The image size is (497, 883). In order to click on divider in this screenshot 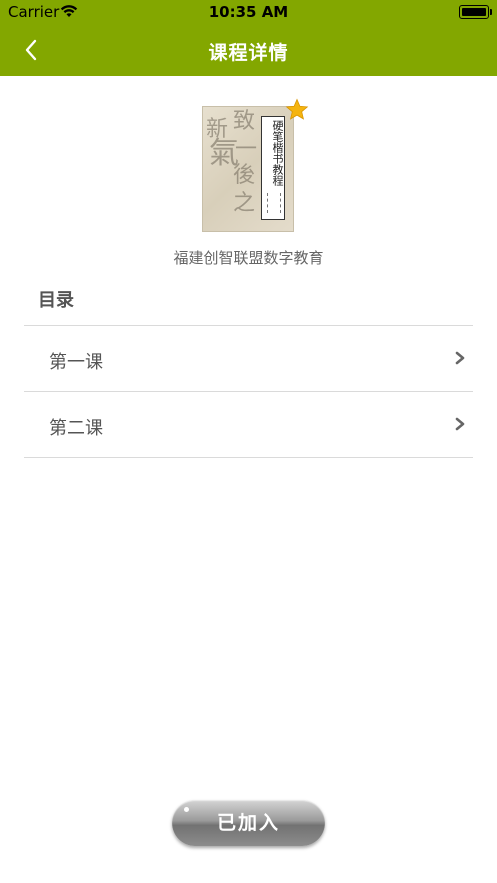, I will do `click(248, 457)`.